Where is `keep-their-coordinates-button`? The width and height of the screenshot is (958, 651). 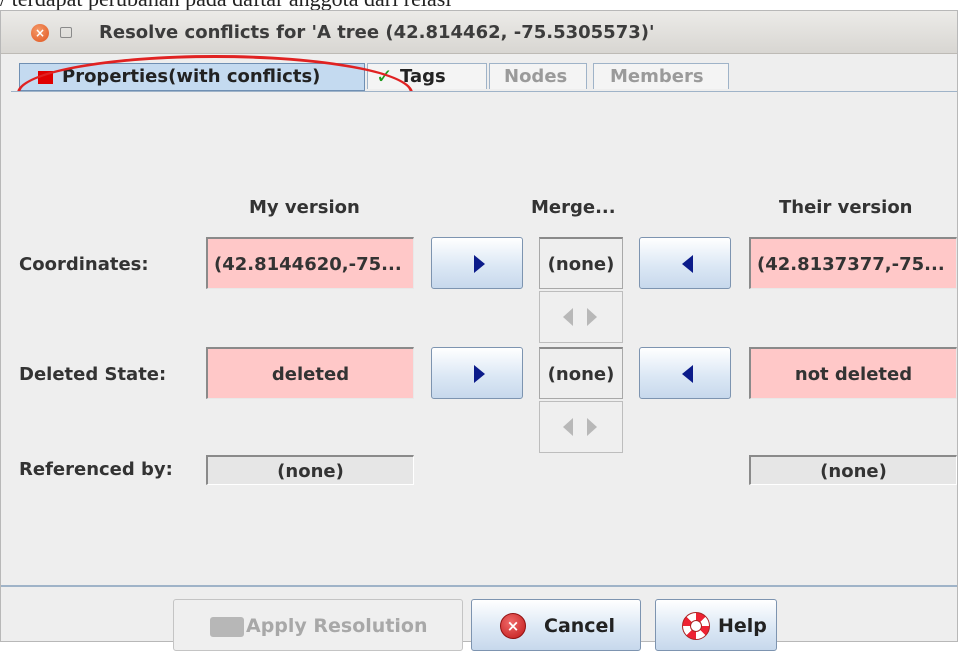
keep-their-coordinates-button is located at coordinates (685, 263).